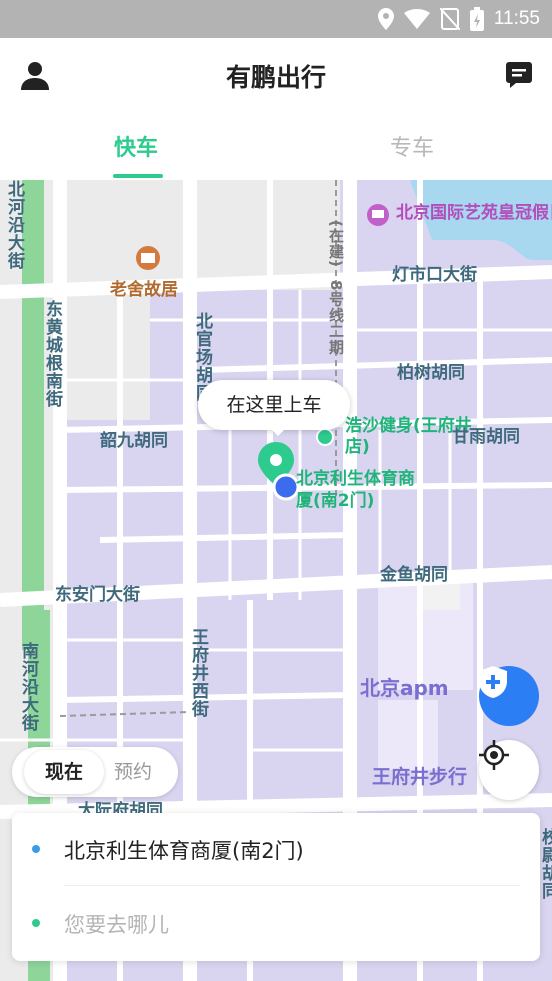 This screenshot has height=981, width=552. What do you see at coordinates (36, 923) in the screenshot?
I see `destination-dot-icon` at bounding box center [36, 923].